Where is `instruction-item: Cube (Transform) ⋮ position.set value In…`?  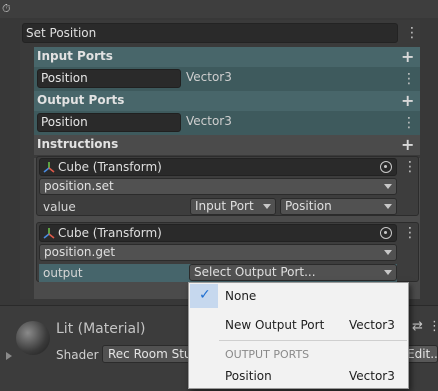
instruction-item: Cube (Transform) ⋮ position.set value In… is located at coordinates (227, 186).